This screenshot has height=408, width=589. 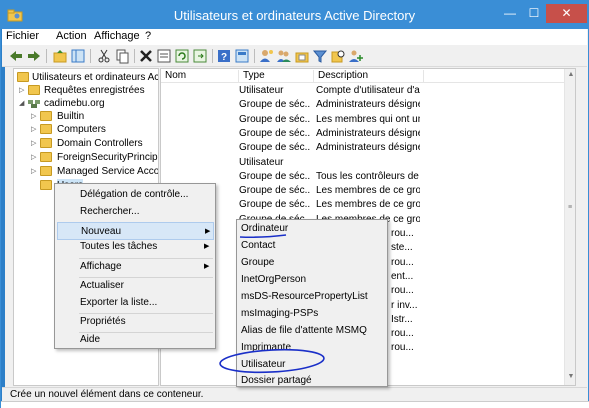 I want to click on scroll-up-icon: ▲, so click(x=570, y=74).